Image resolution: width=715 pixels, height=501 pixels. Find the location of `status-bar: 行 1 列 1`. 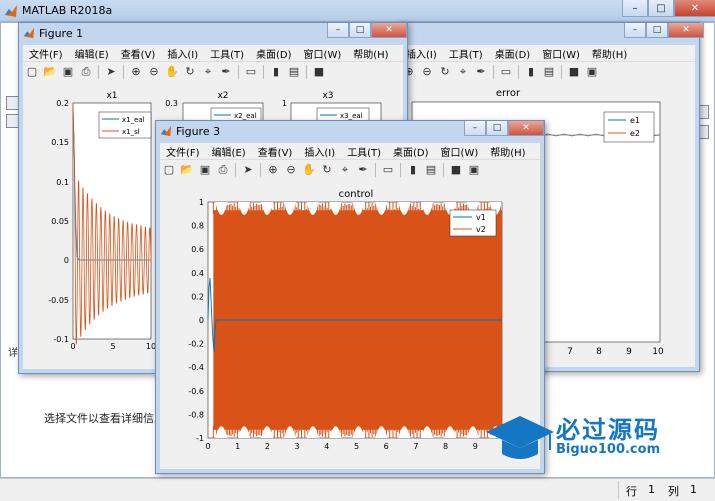

status-bar: 行 1 列 1 is located at coordinates (357, 489).